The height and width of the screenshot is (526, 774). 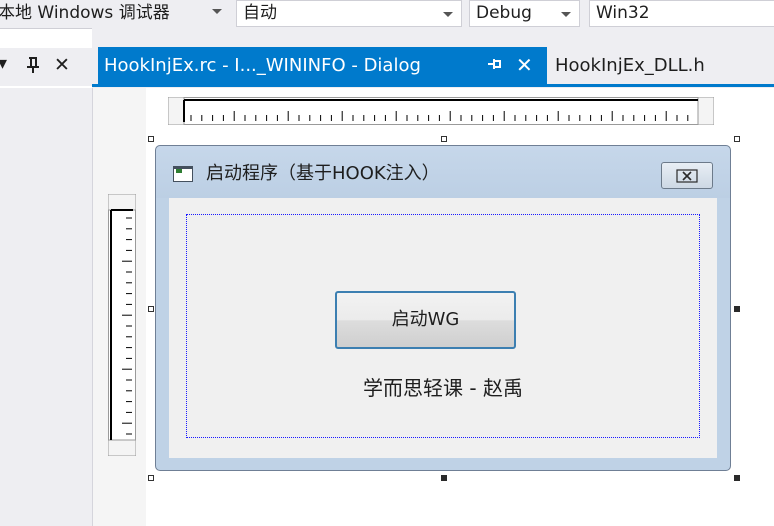 I want to click on horizontal-ruler, so click(x=441, y=111).